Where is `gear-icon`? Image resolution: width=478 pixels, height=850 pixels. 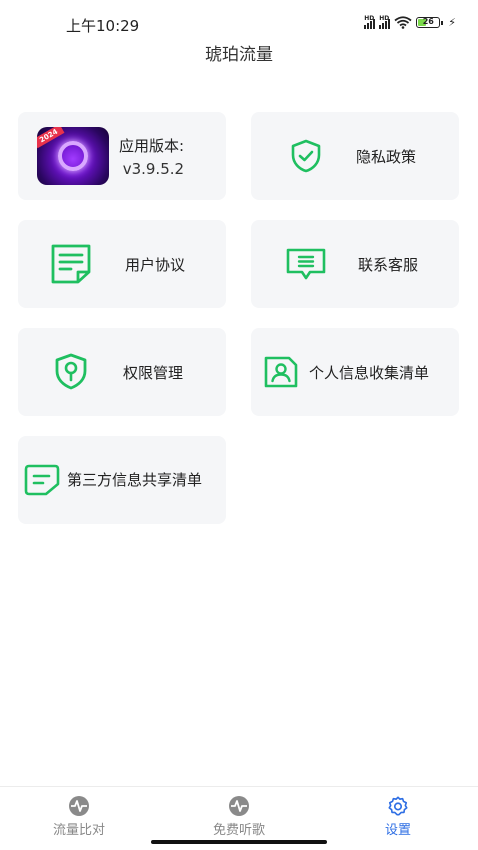
gear-icon is located at coordinates (398, 806).